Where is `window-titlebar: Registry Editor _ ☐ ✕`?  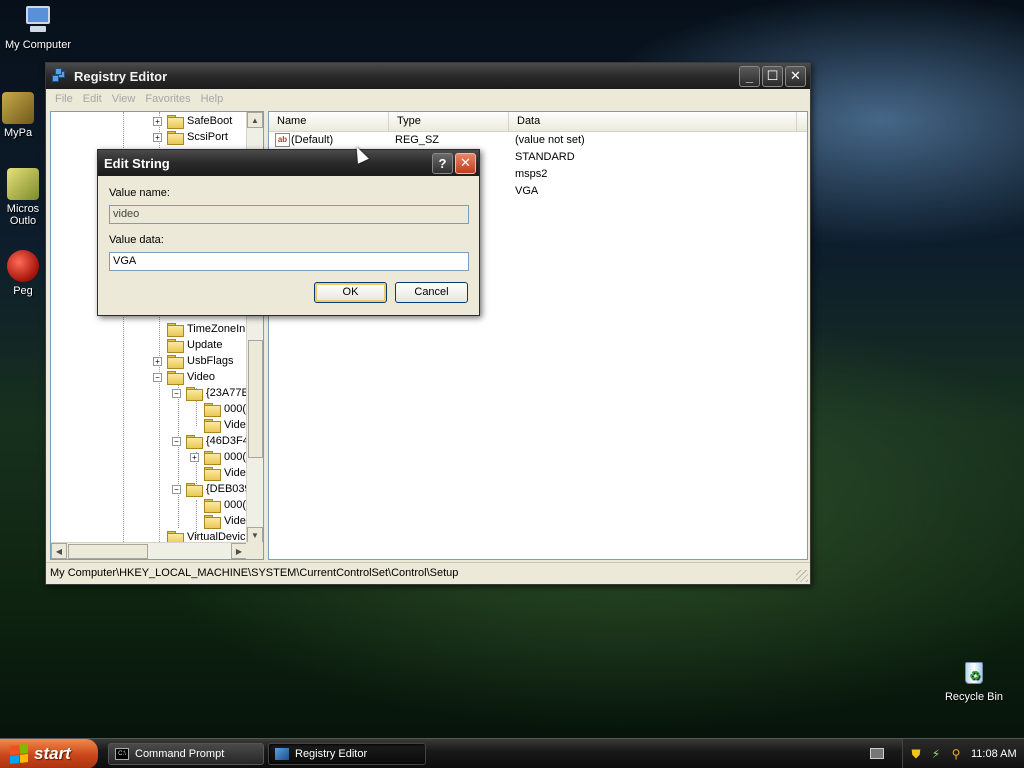
window-titlebar: Registry Editor _ ☐ ✕ is located at coordinates (428, 76).